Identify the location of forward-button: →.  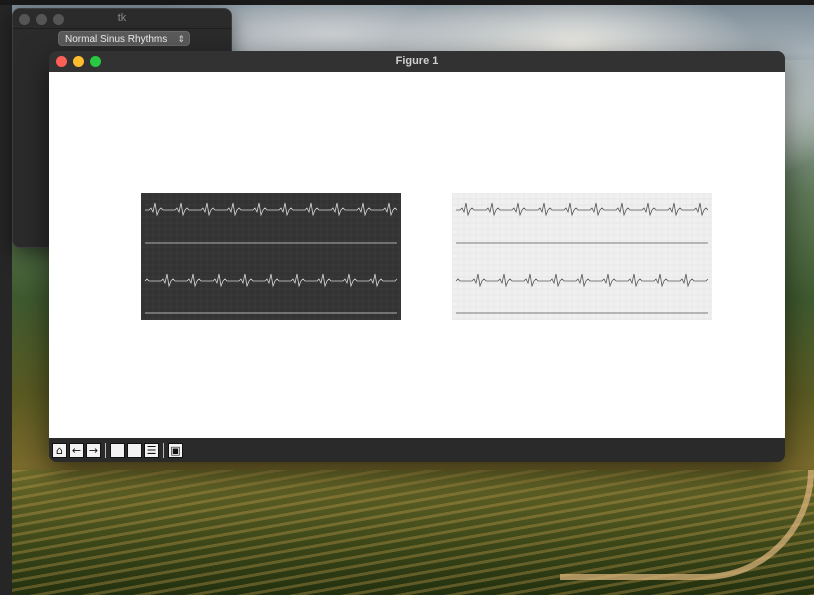
(93, 450).